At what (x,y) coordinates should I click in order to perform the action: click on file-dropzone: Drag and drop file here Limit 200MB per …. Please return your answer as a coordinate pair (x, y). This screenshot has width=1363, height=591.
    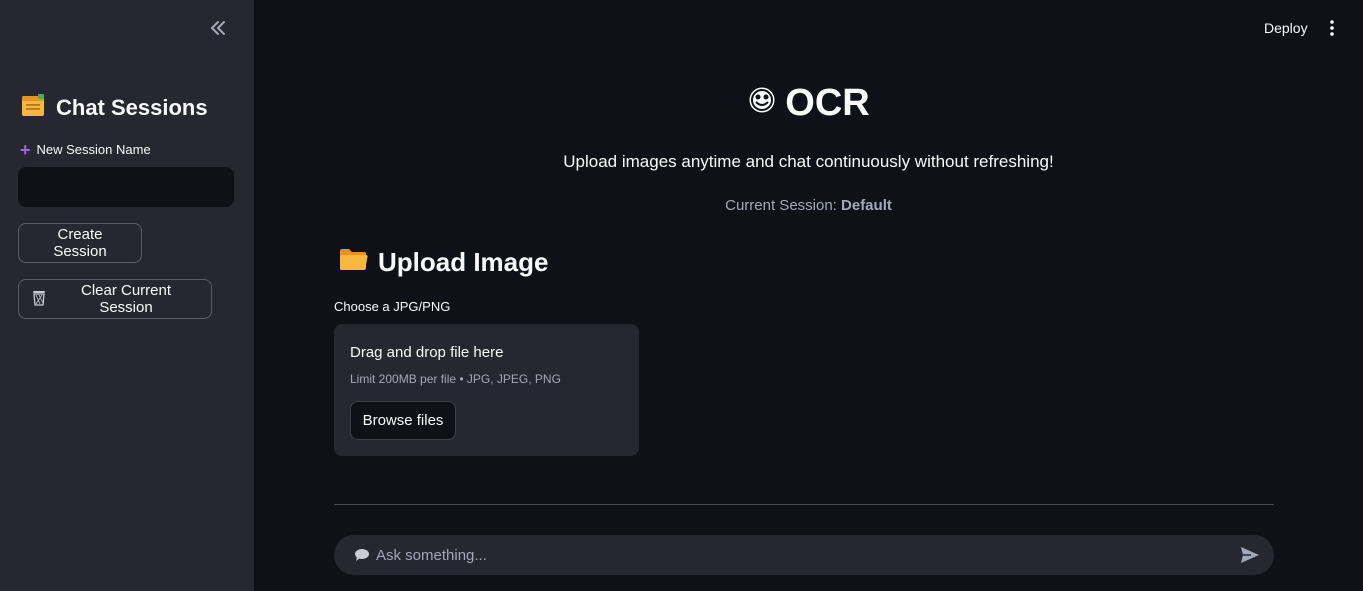
    Looking at the image, I should click on (486, 390).